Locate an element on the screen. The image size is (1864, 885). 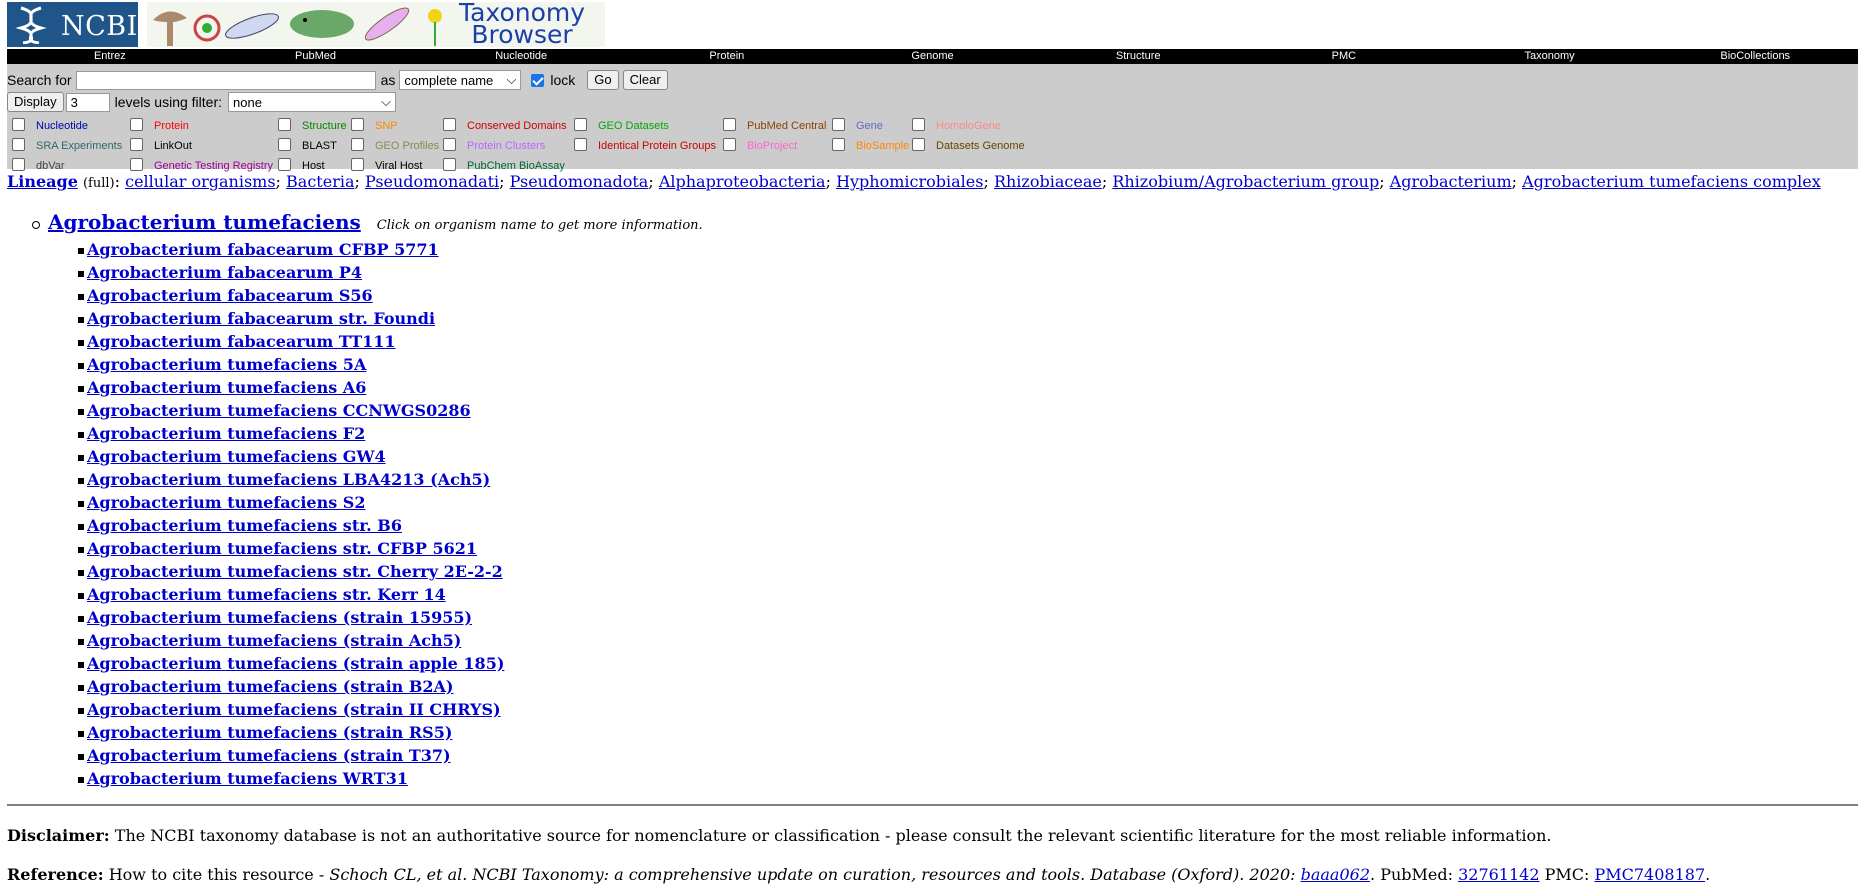
root-taxon-link: Agrobacterium tumefaciens is located at coordinates (204, 222).